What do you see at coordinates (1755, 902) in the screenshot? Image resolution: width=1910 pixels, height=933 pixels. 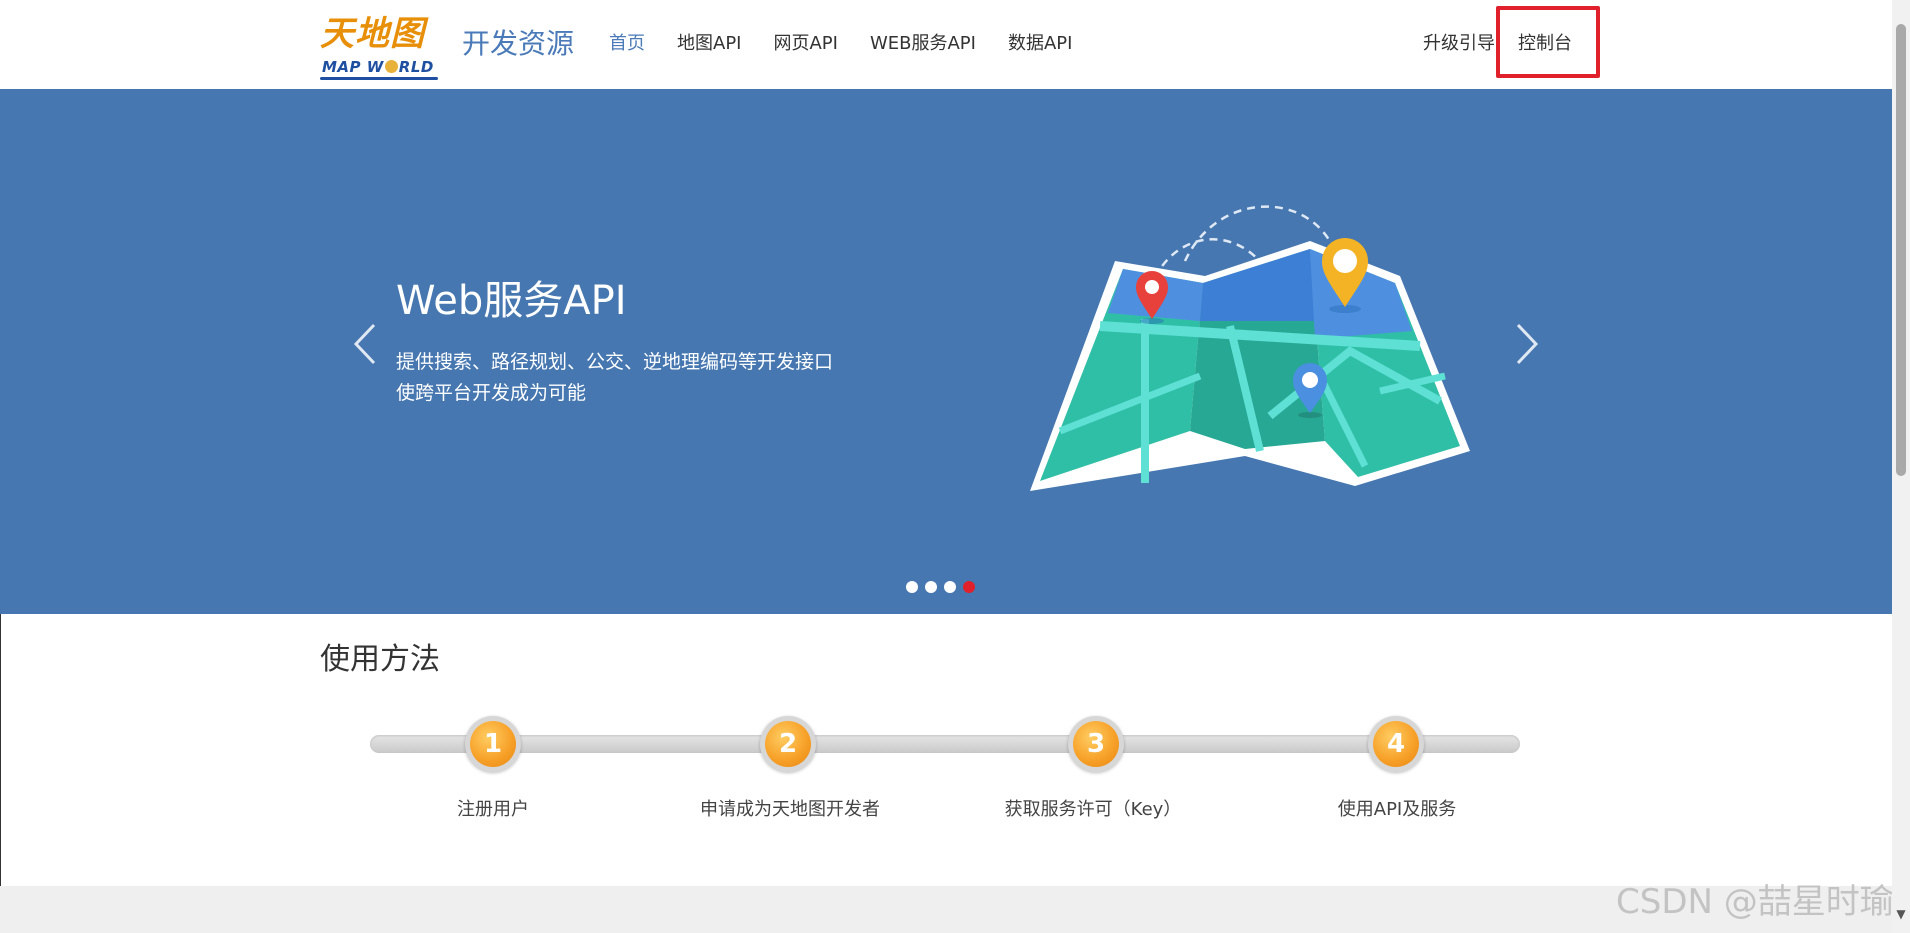 I see `csdn-watermark: CSDN @喆星时瑜` at bounding box center [1755, 902].